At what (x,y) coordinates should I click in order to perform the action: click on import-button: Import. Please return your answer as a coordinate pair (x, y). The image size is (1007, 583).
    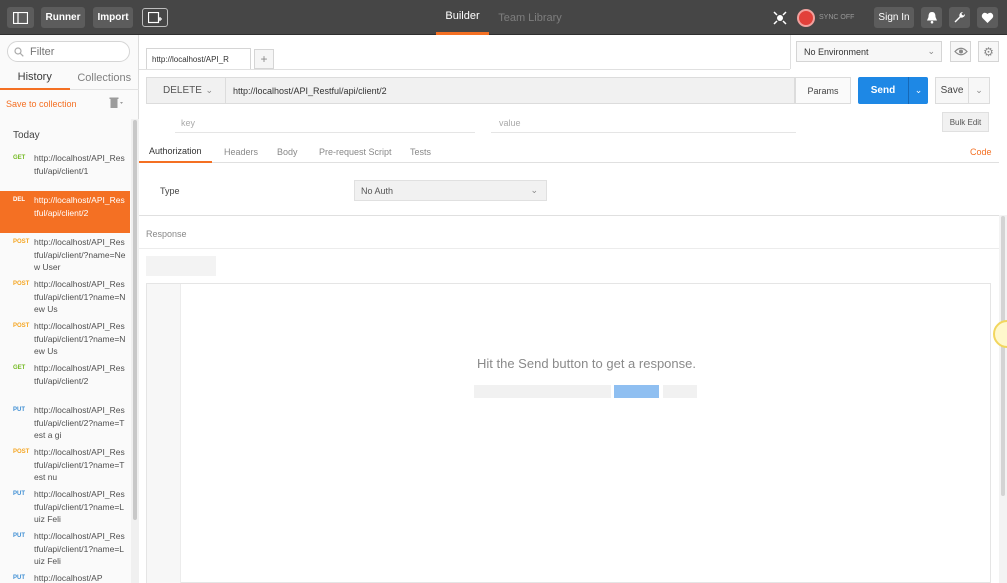
    Looking at the image, I should click on (113, 17).